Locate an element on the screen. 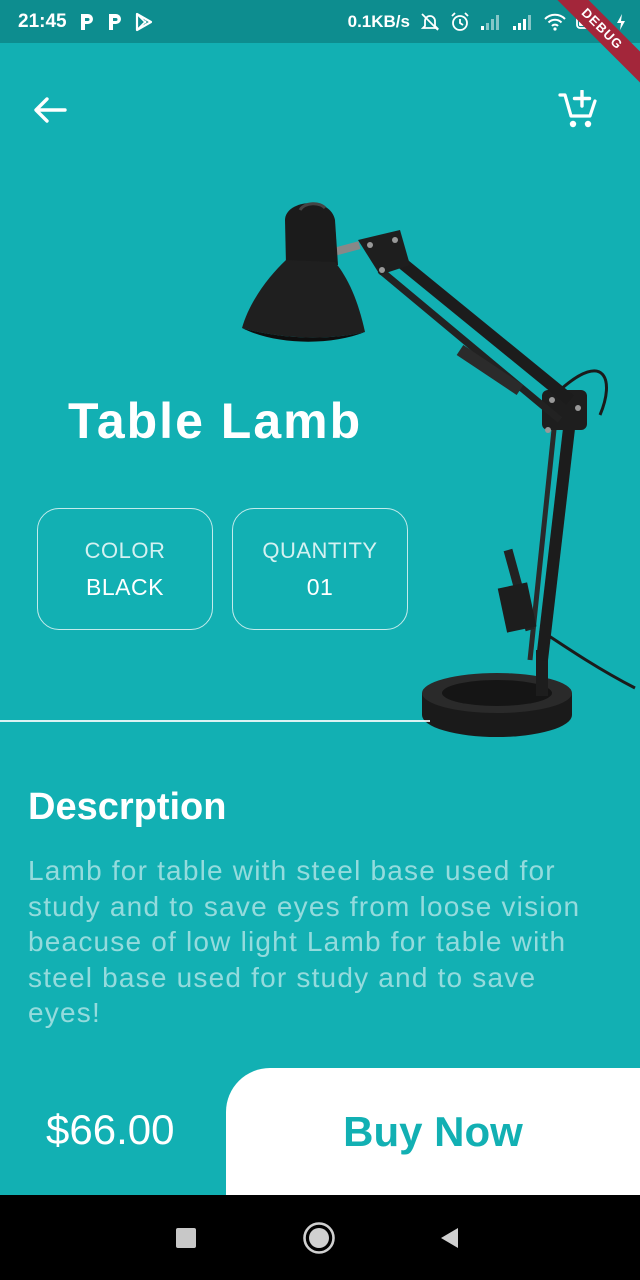  back-icon is located at coordinates (449, 1238).